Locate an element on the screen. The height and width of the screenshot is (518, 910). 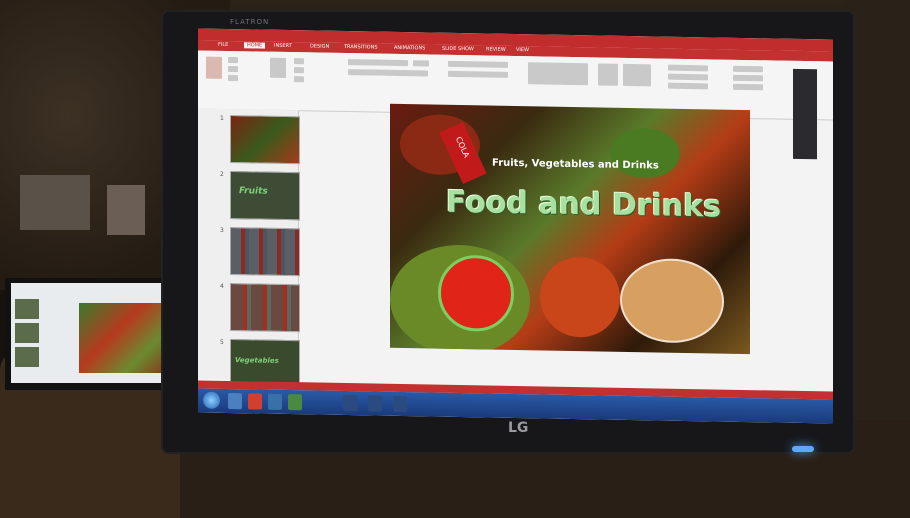
format-painter-button is located at coordinates (233, 78).